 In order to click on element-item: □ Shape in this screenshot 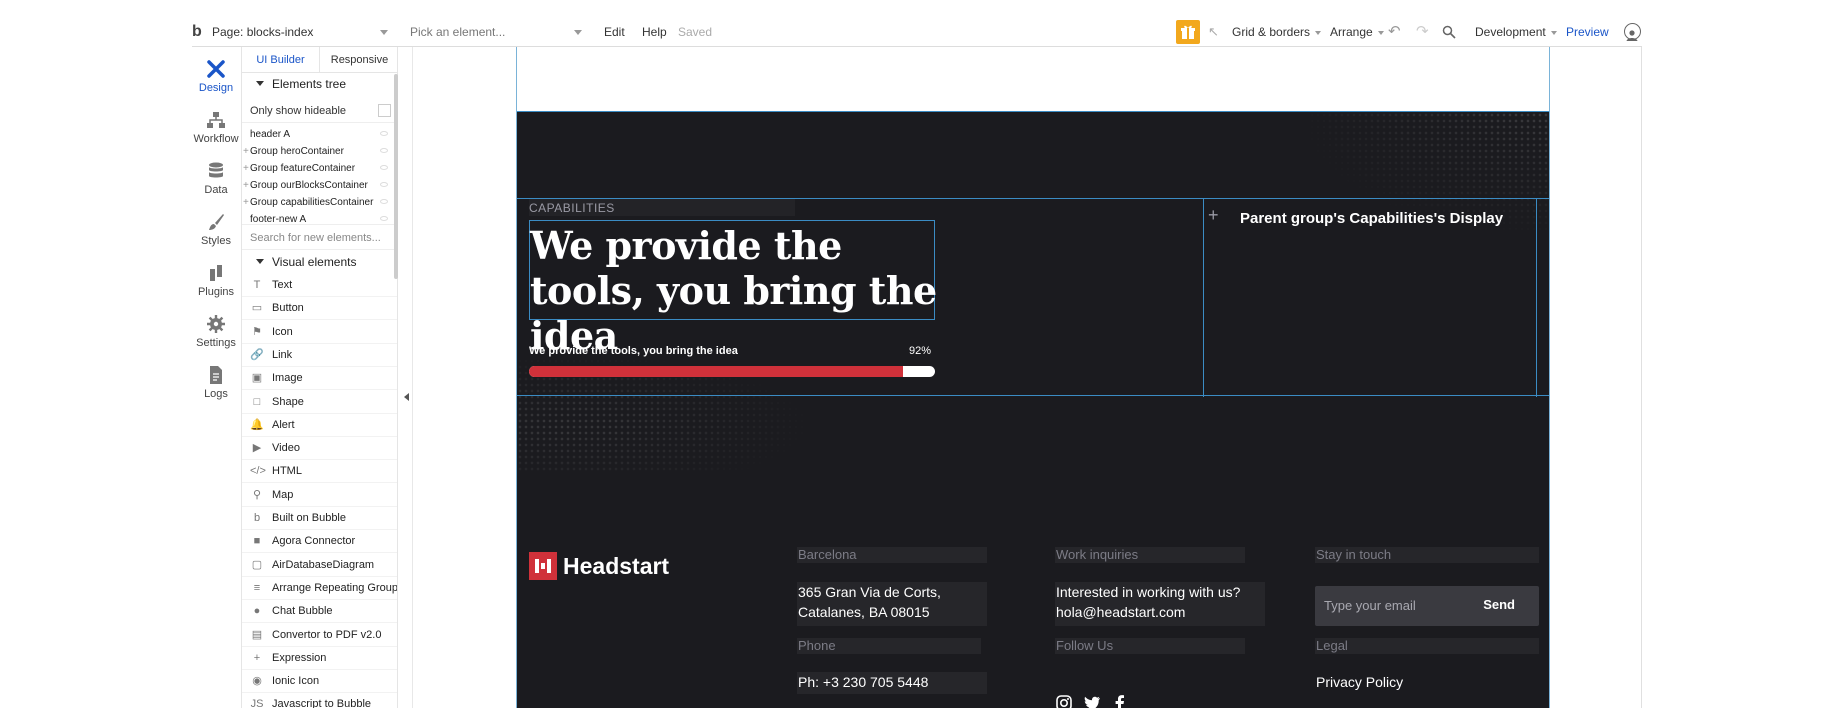, I will do `click(319, 402)`.